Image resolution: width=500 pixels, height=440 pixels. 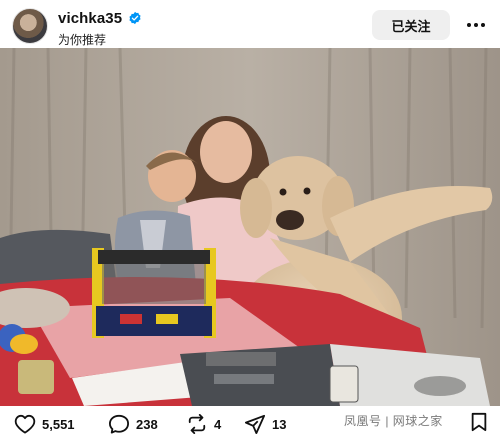 What do you see at coordinates (411, 25) in the screenshot?
I see `following-button: 已关注` at bounding box center [411, 25].